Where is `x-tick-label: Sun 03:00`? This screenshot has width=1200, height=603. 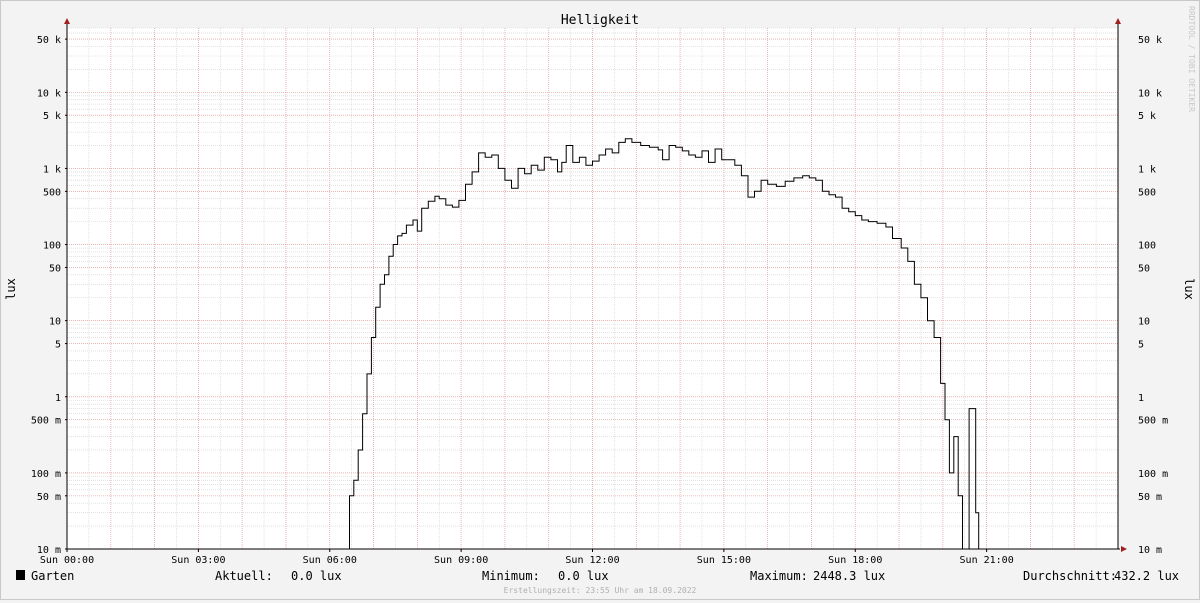 x-tick-label: Sun 03:00 is located at coordinates (198, 560).